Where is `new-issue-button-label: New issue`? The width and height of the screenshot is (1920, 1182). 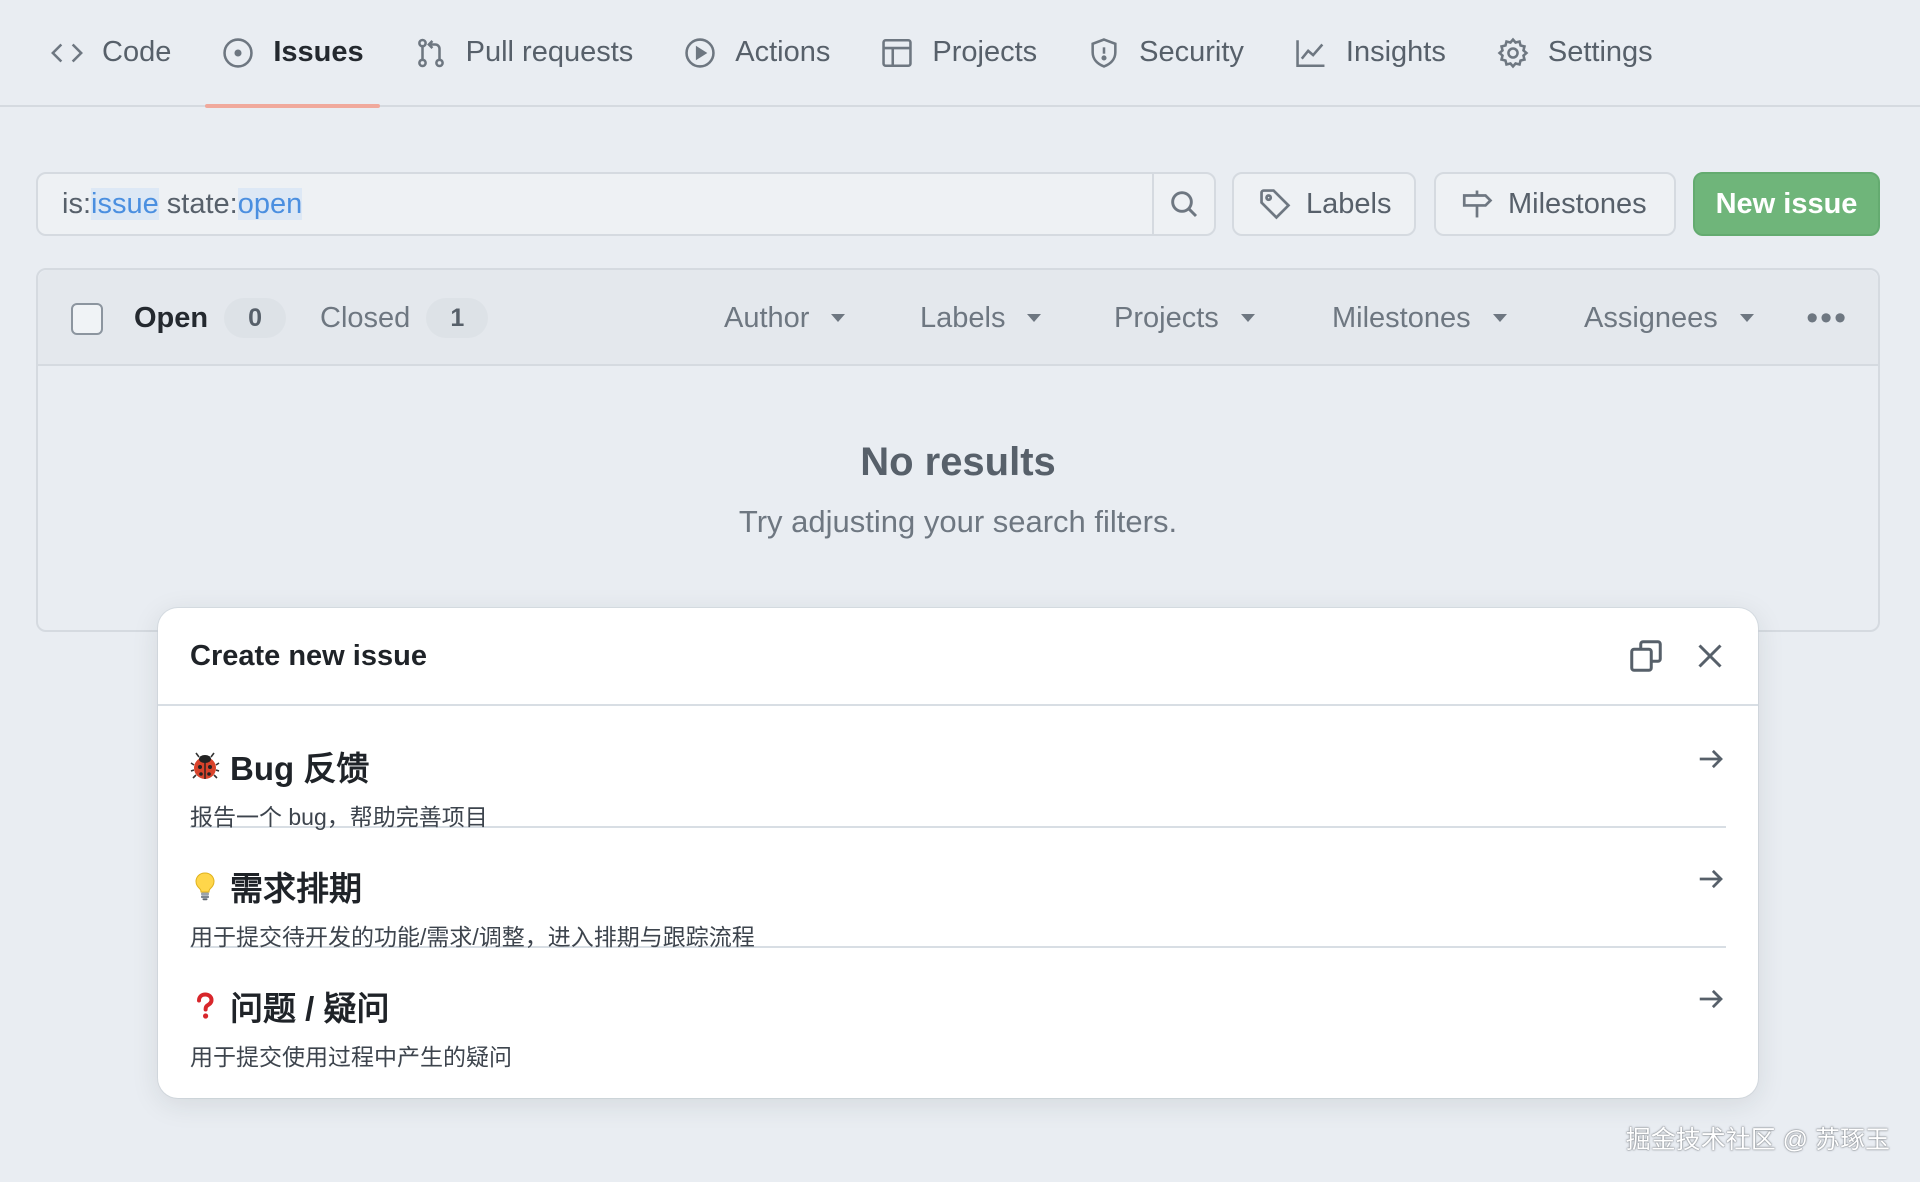 new-issue-button-label: New issue is located at coordinates (1786, 203).